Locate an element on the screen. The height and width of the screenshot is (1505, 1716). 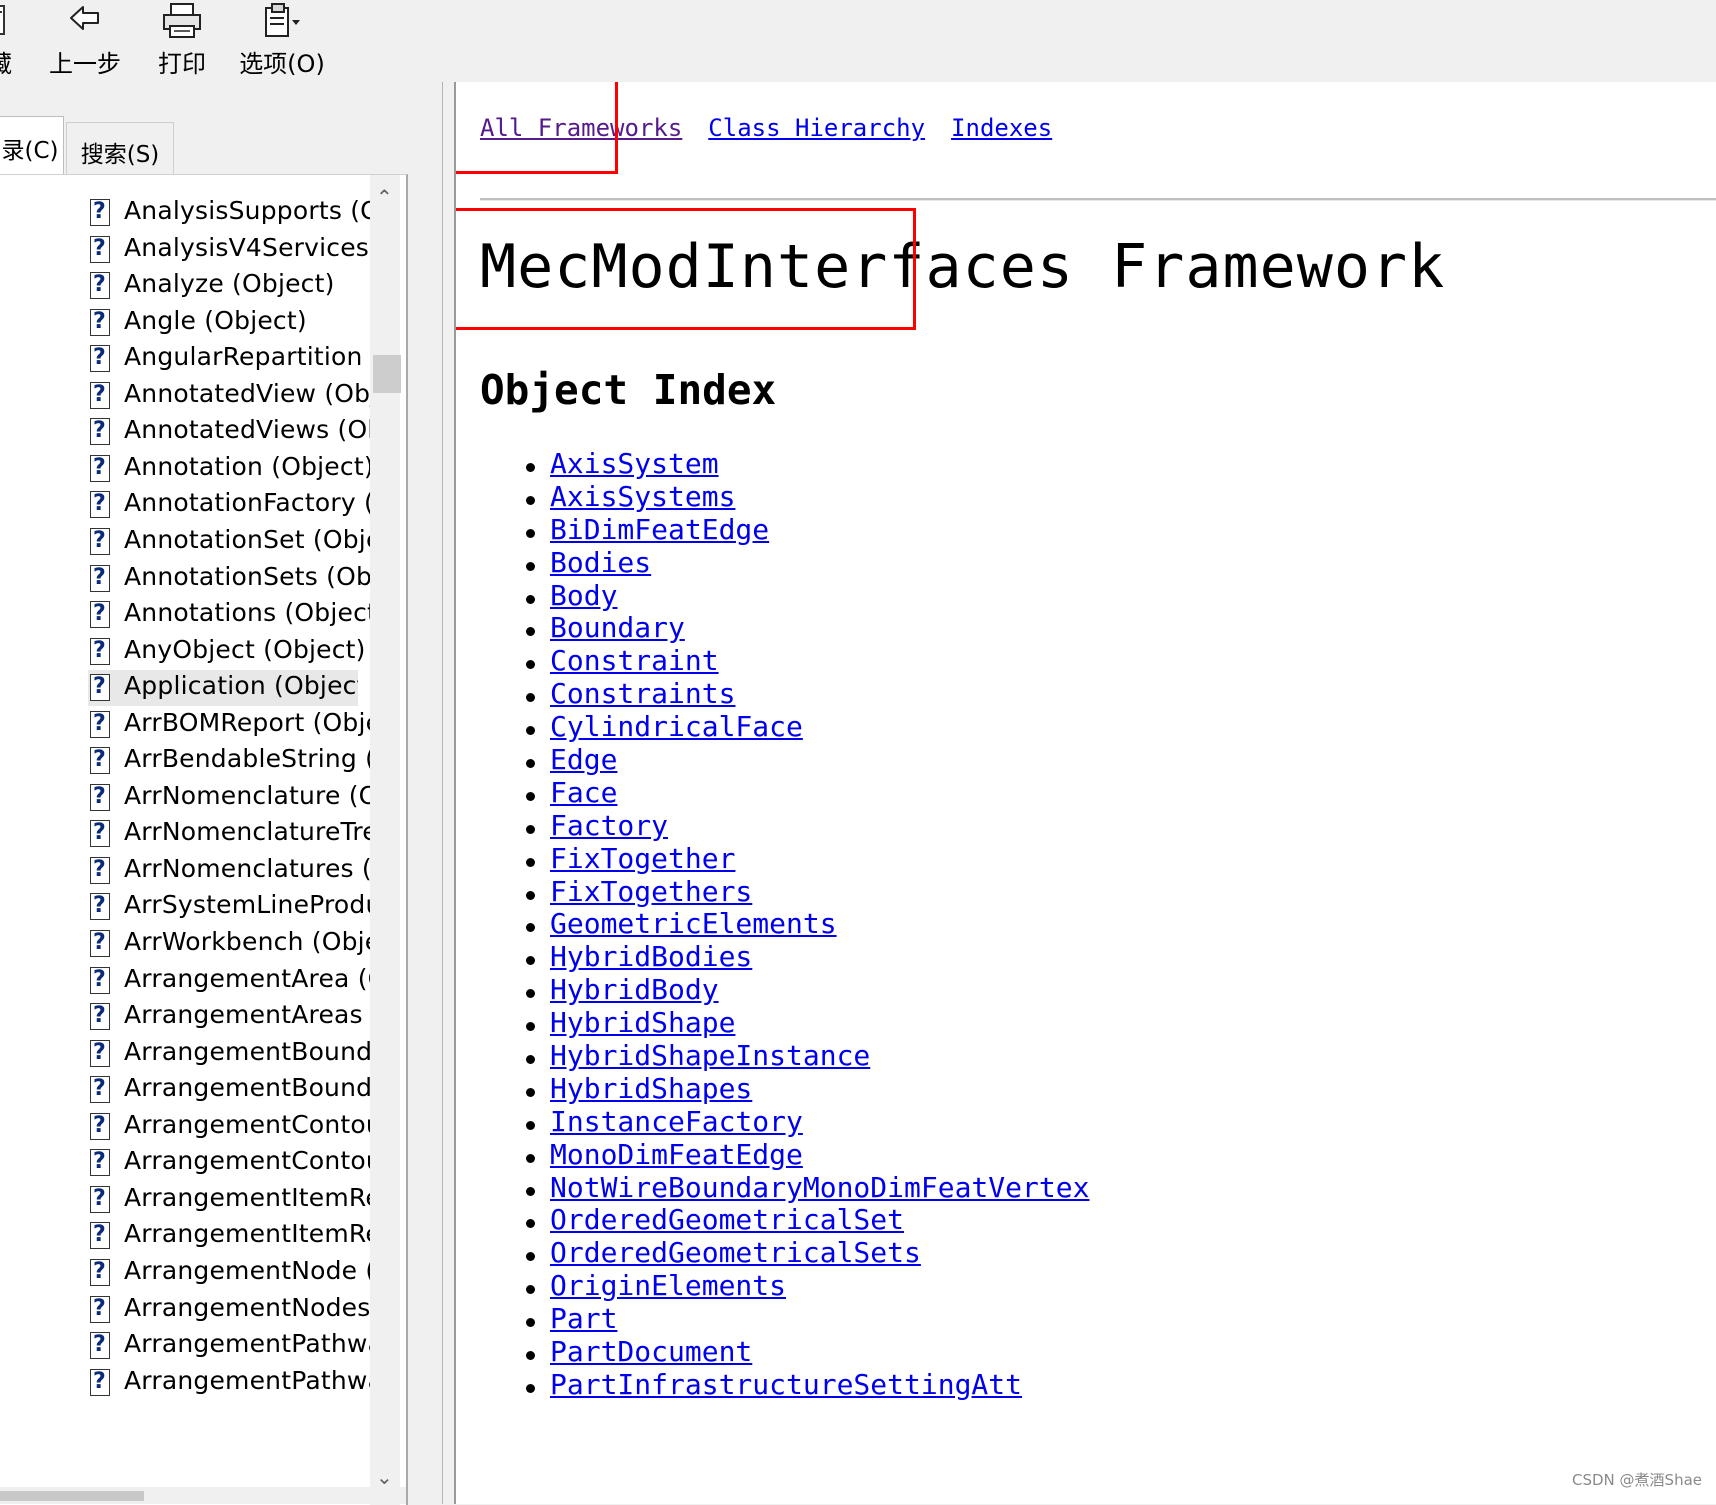
tree-item: AnyObject (Object) is located at coordinates (230, 652).